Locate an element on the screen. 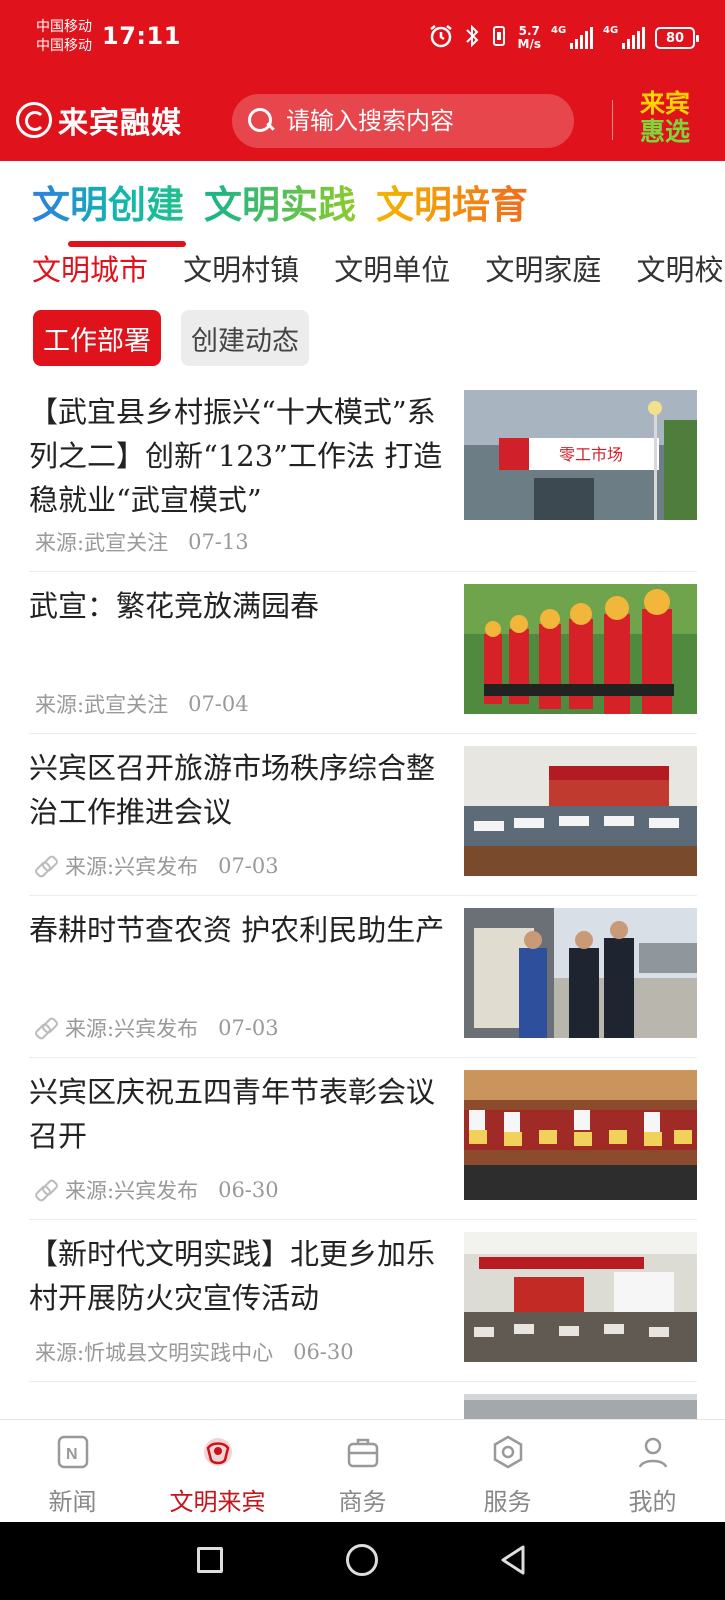 This screenshot has height=1600, width=725. nav-business: 商务 is located at coordinates (362, 1471).